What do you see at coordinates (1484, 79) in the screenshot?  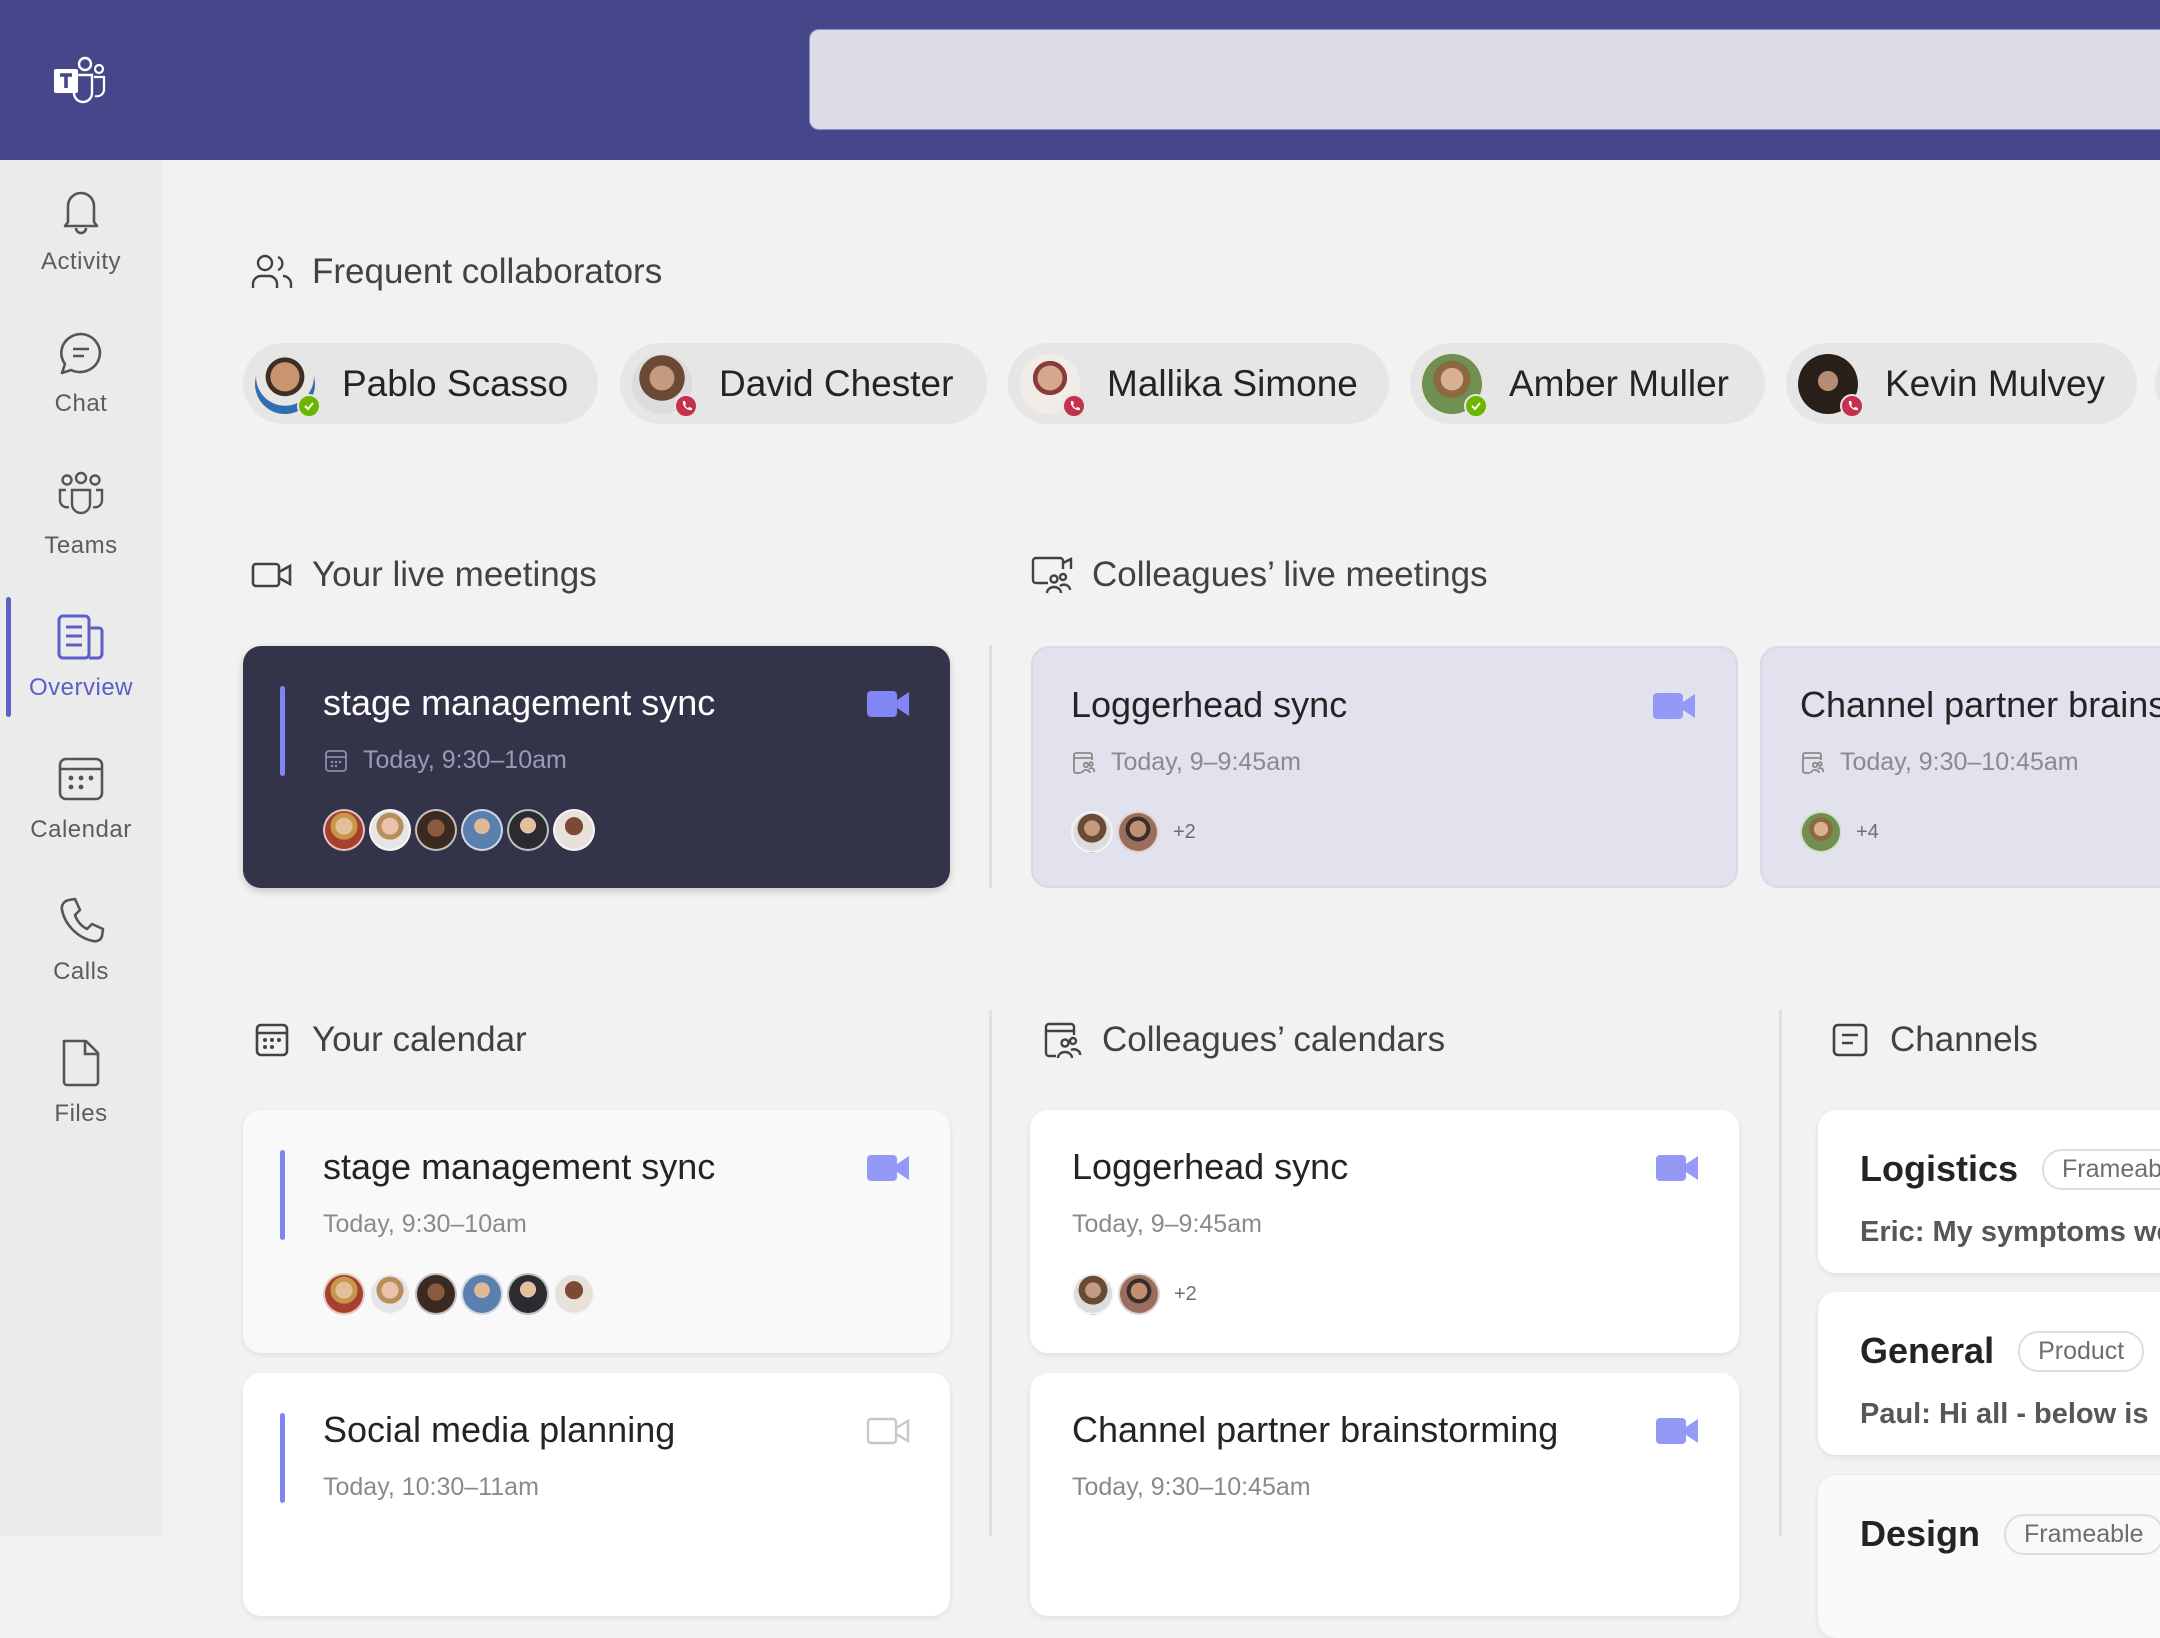 I see `search-input` at bounding box center [1484, 79].